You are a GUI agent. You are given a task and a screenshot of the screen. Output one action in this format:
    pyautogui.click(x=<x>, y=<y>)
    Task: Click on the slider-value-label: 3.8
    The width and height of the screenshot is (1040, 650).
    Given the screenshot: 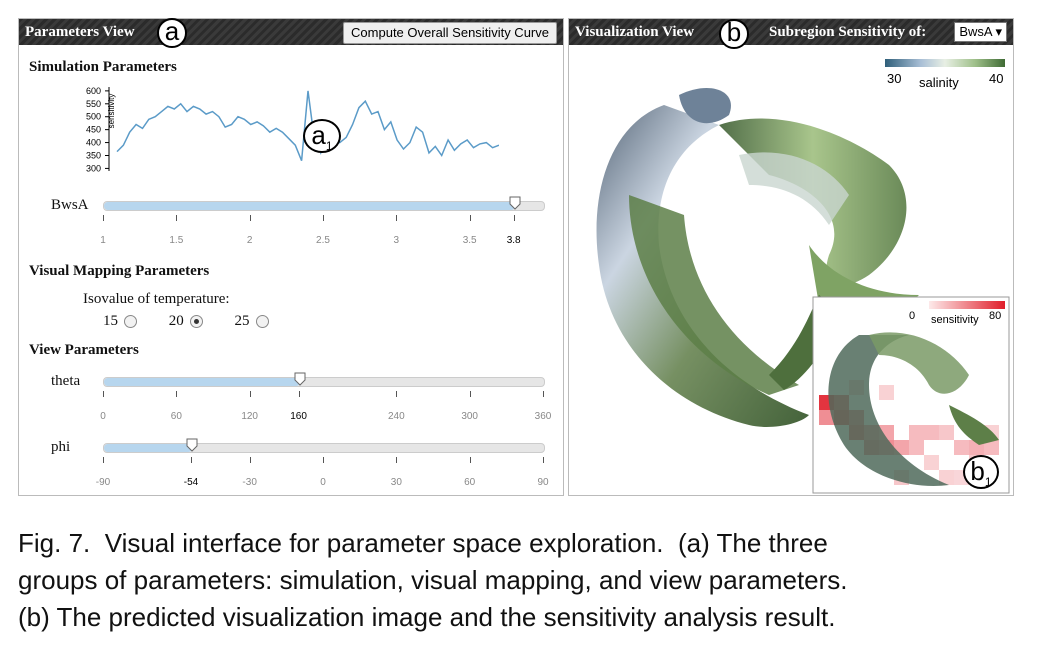 What is the action you would take?
    pyautogui.click(x=513, y=240)
    